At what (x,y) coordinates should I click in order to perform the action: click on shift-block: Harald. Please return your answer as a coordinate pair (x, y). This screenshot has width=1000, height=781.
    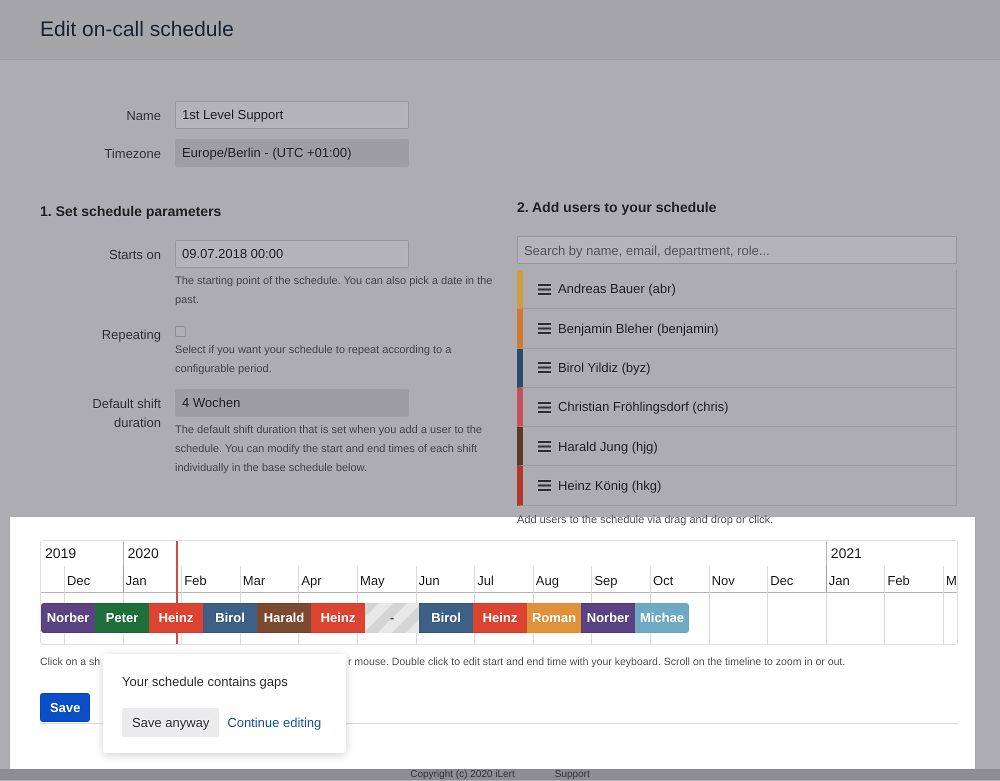
    Looking at the image, I should click on (284, 618).